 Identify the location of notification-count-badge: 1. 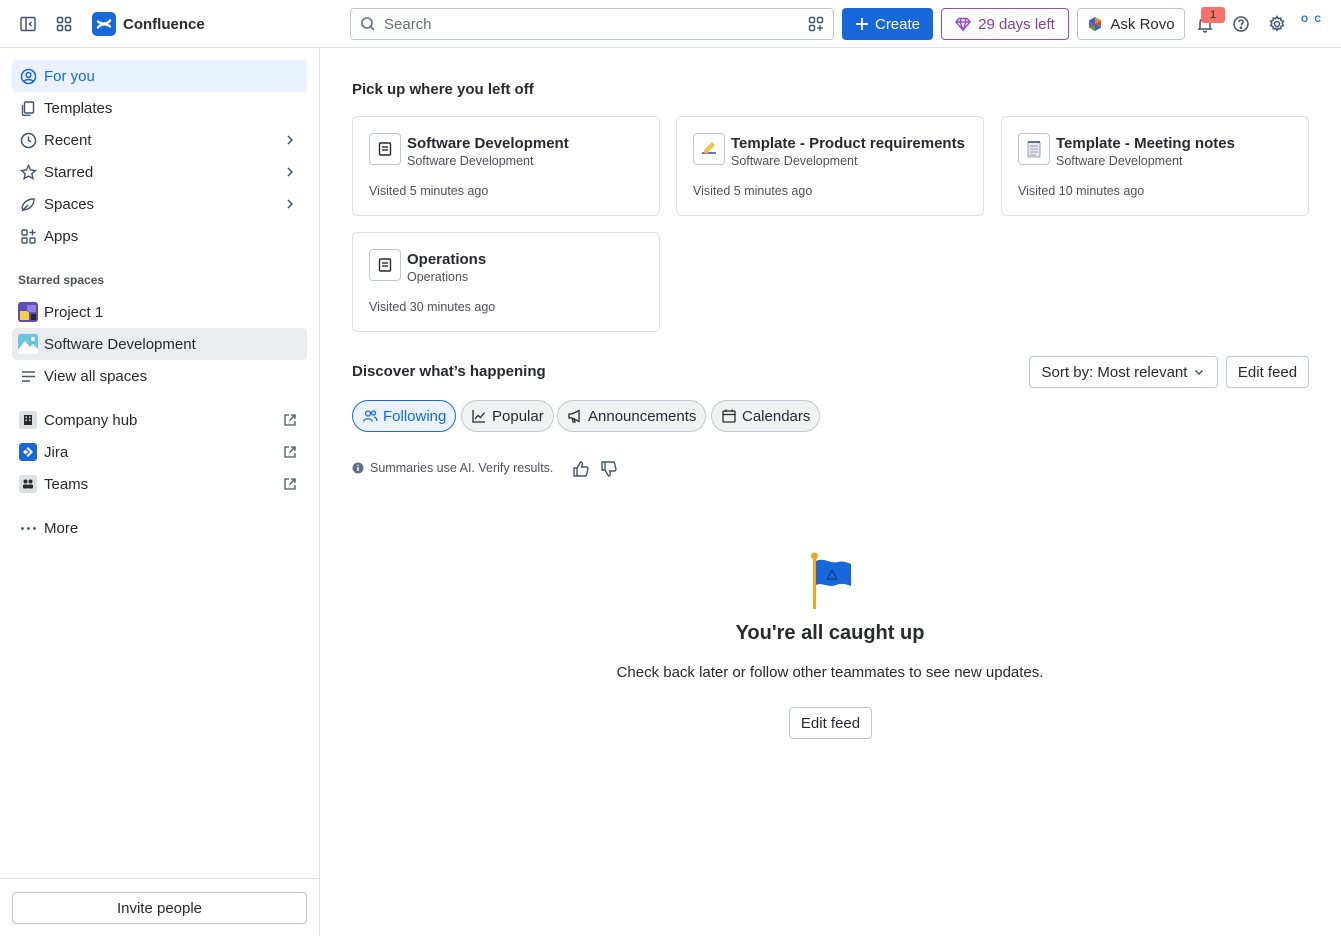
(1213, 15).